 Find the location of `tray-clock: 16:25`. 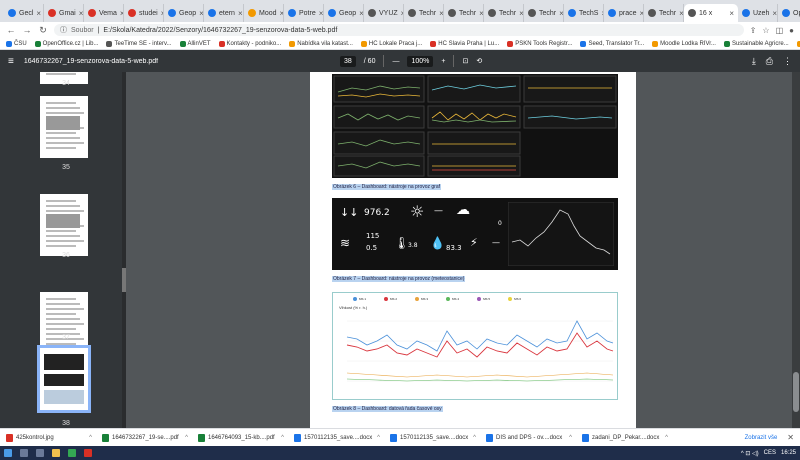

tray-clock: 16:25 is located at coordinates (788, 453).